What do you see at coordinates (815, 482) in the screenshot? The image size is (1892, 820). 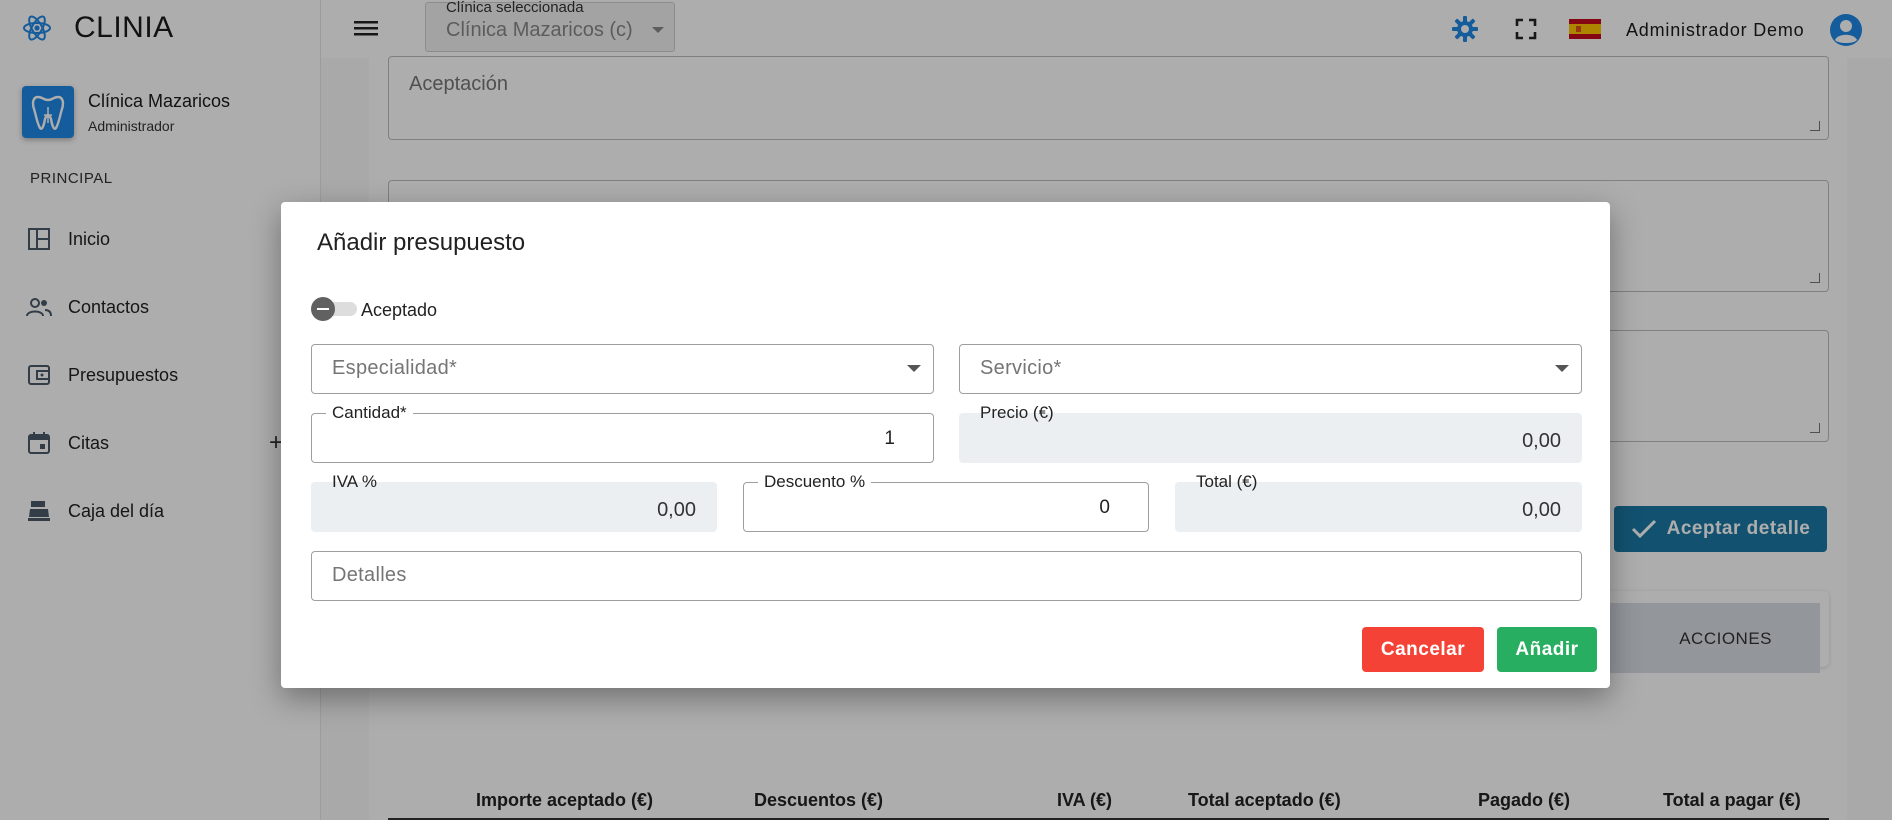 I see `descuento-label: Descuento %` at bounding box center [815, 482].